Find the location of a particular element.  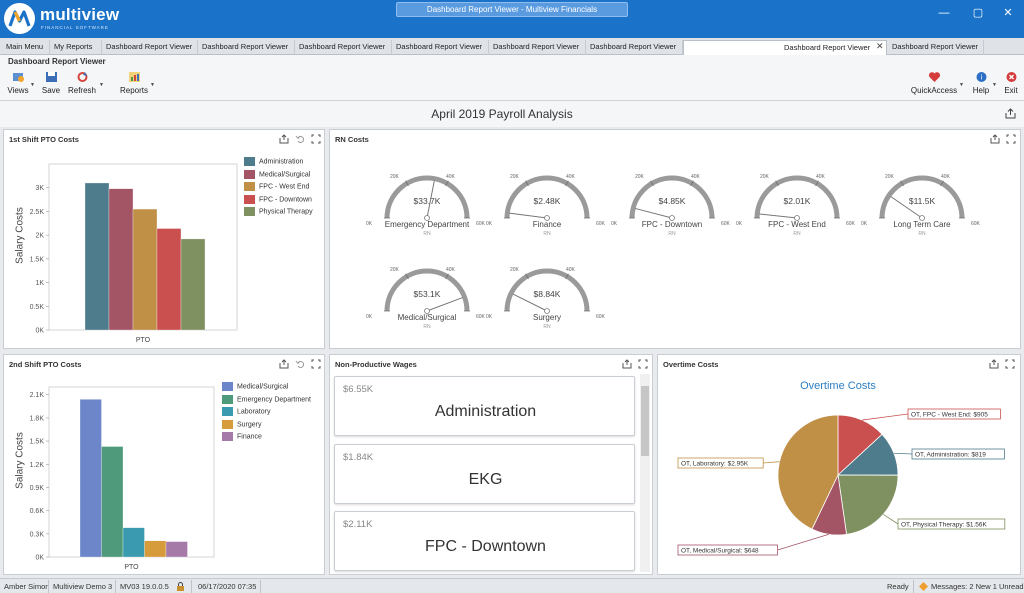

legend-item: Finance is located at coordinates (242, 436).